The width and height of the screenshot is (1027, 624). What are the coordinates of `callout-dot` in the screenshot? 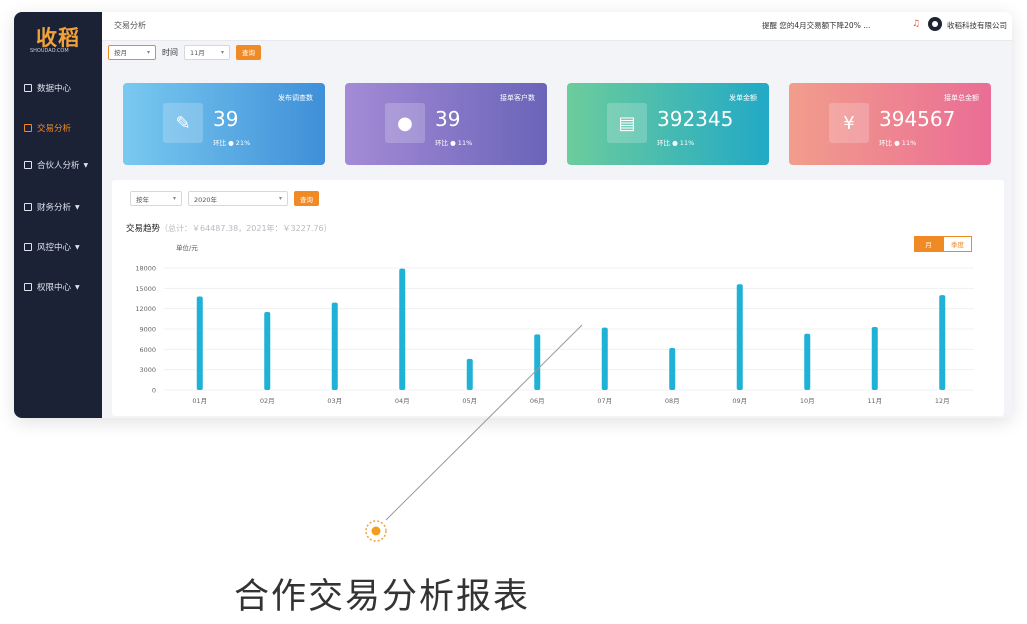 It's located at (376, 531).